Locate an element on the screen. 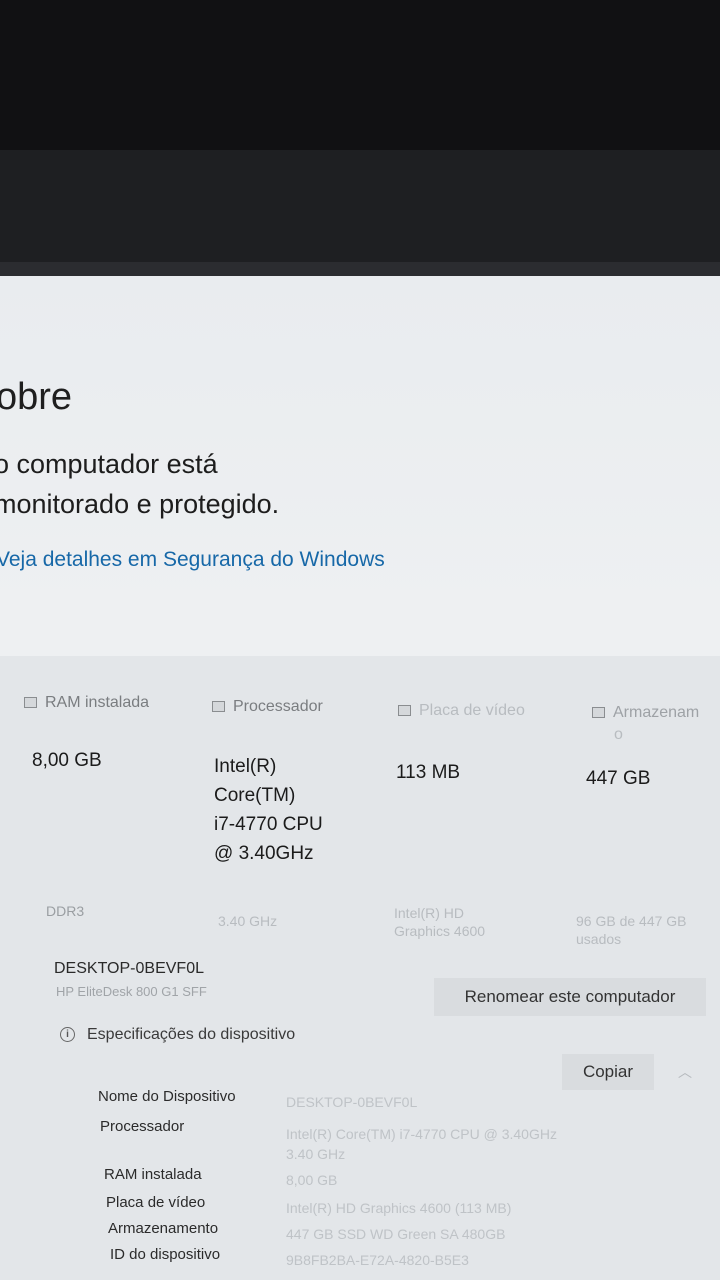 This screenshot has height=1280, width=720. processor-value-line: Intel(R) is located at coordinates (245, 766).